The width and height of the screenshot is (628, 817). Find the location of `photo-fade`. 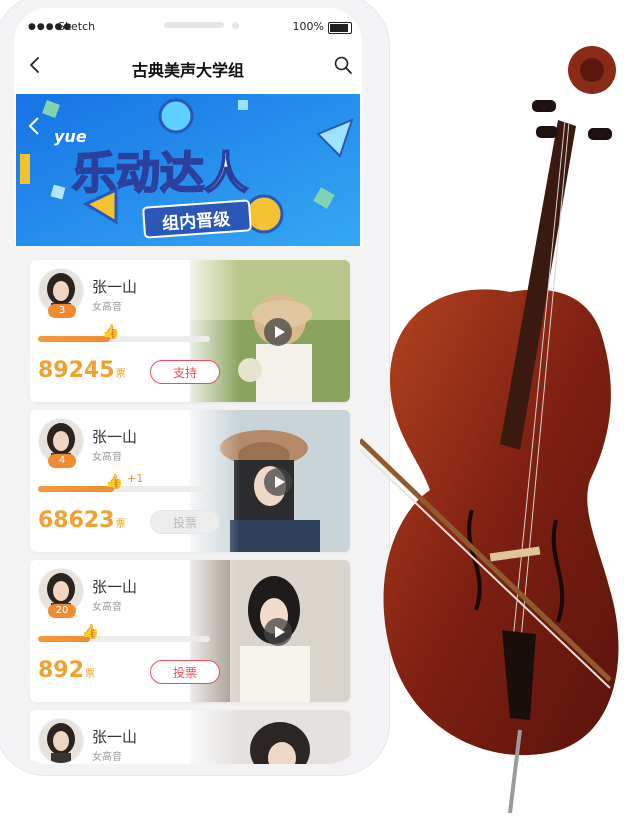

photo-fade is located at coordinates (210, 737).